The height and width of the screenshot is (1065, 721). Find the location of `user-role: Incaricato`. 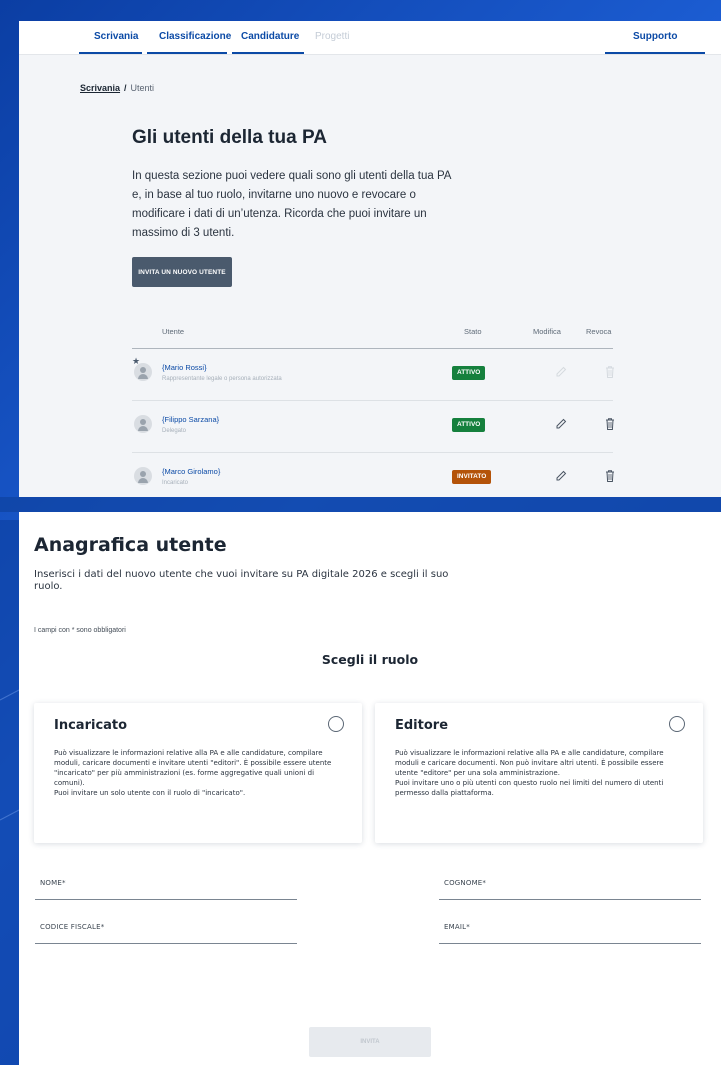

user-role: Incaricato is located at coordinates (175, 483).